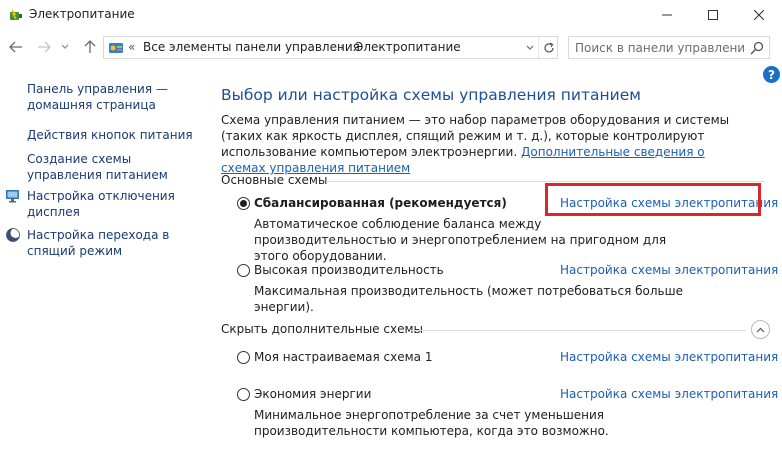  What do you see at coordinates (112, 204) in the screenshot?
I see `sidebar-item-display-off: Настройка отключения дисплея` at bounding box center [112, 204].